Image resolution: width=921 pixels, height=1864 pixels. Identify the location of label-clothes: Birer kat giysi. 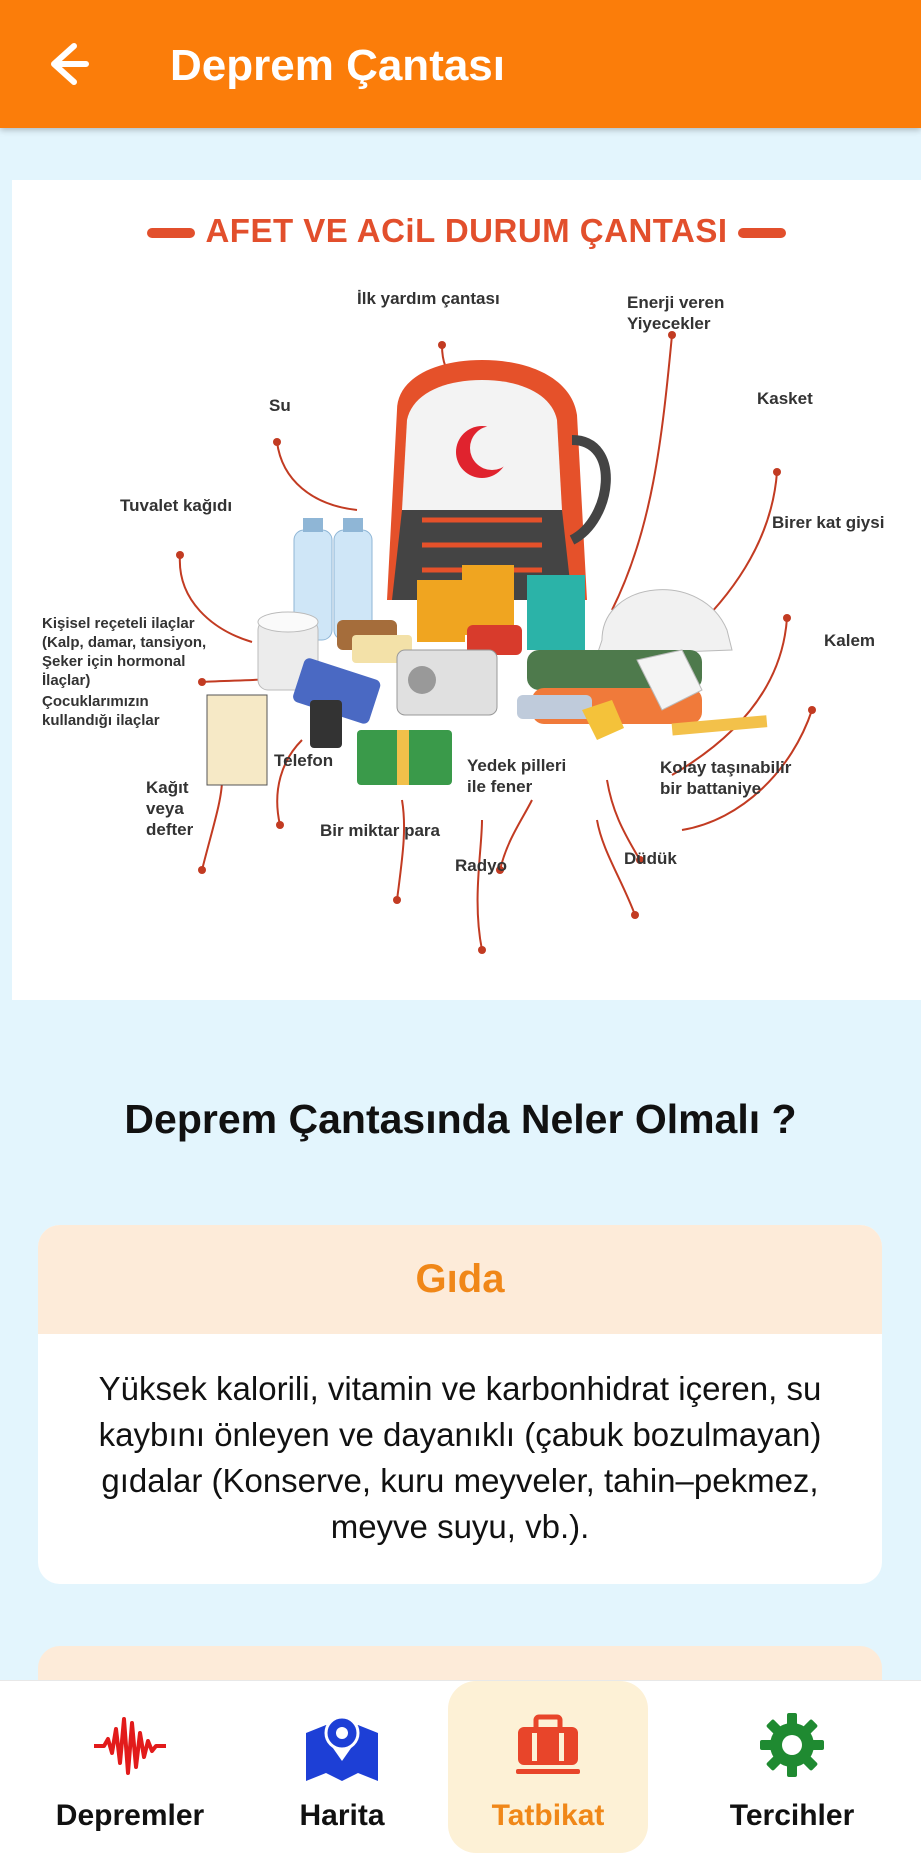
(828, 522).